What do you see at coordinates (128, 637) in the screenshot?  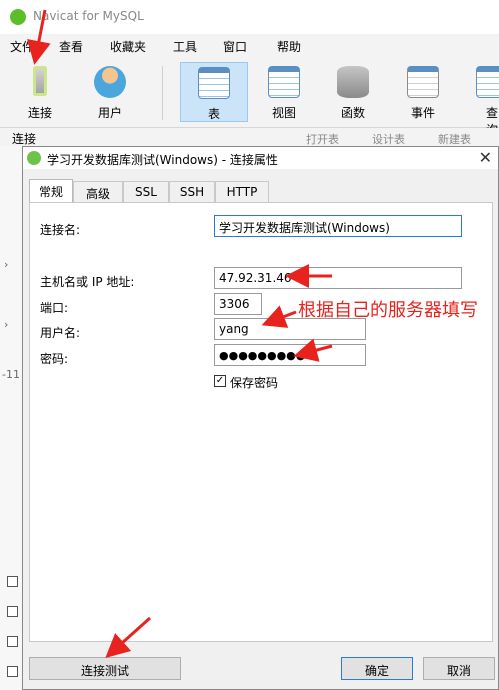 I see `arrow-to-test-button` at bounding box center [128, 637].